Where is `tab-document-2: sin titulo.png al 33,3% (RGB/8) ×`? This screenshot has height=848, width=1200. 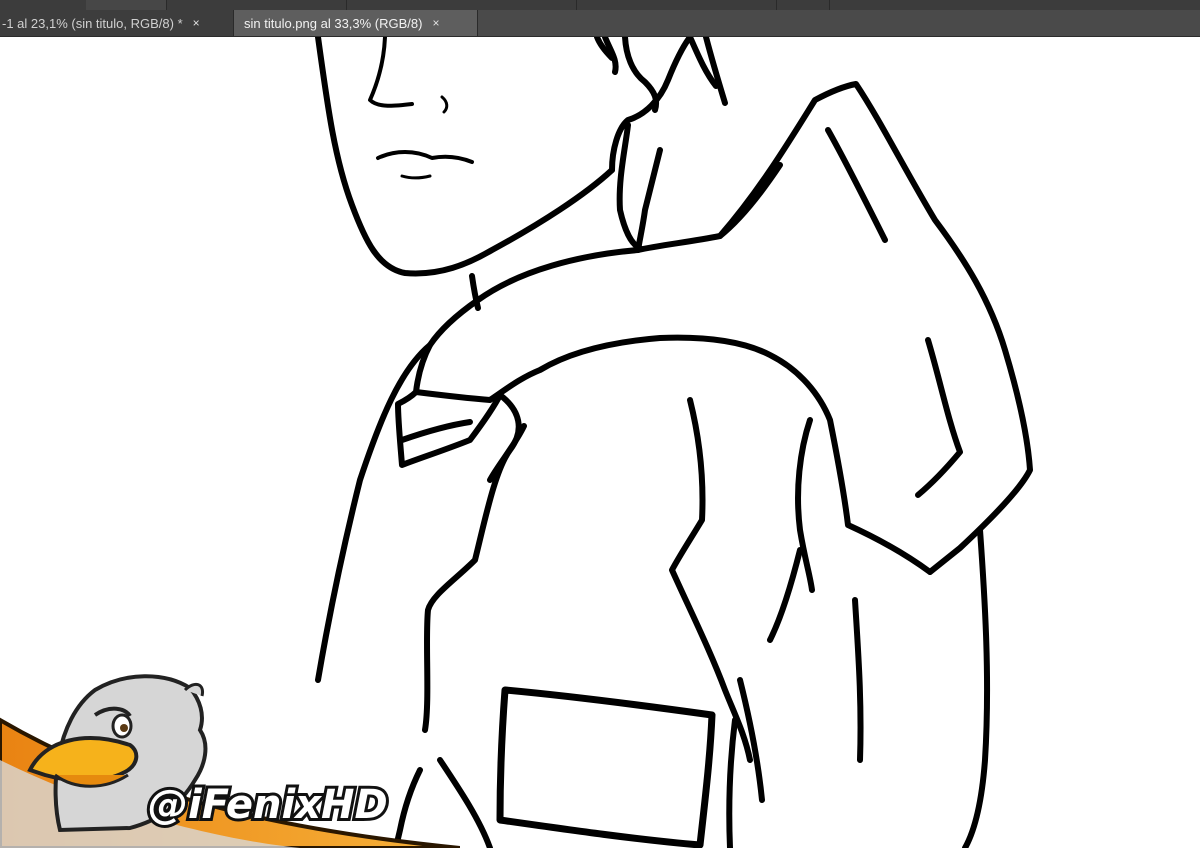
tab-document-2: sin titulo.png al 33,3% (RGB/8) × is located at coordinates (356, 23).